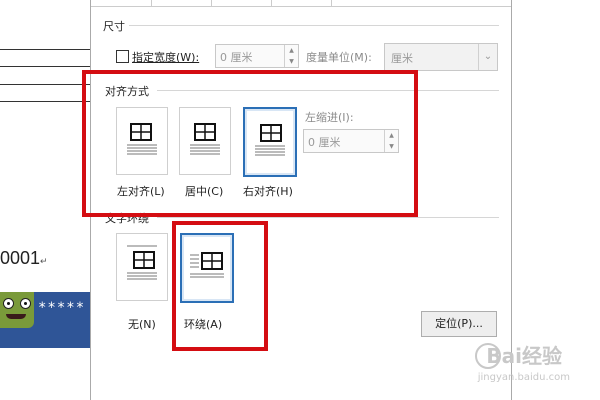  Describe the element at coordinates (291, 50) in the screenshot. I see `spin-up-icon: ▲` at that location.